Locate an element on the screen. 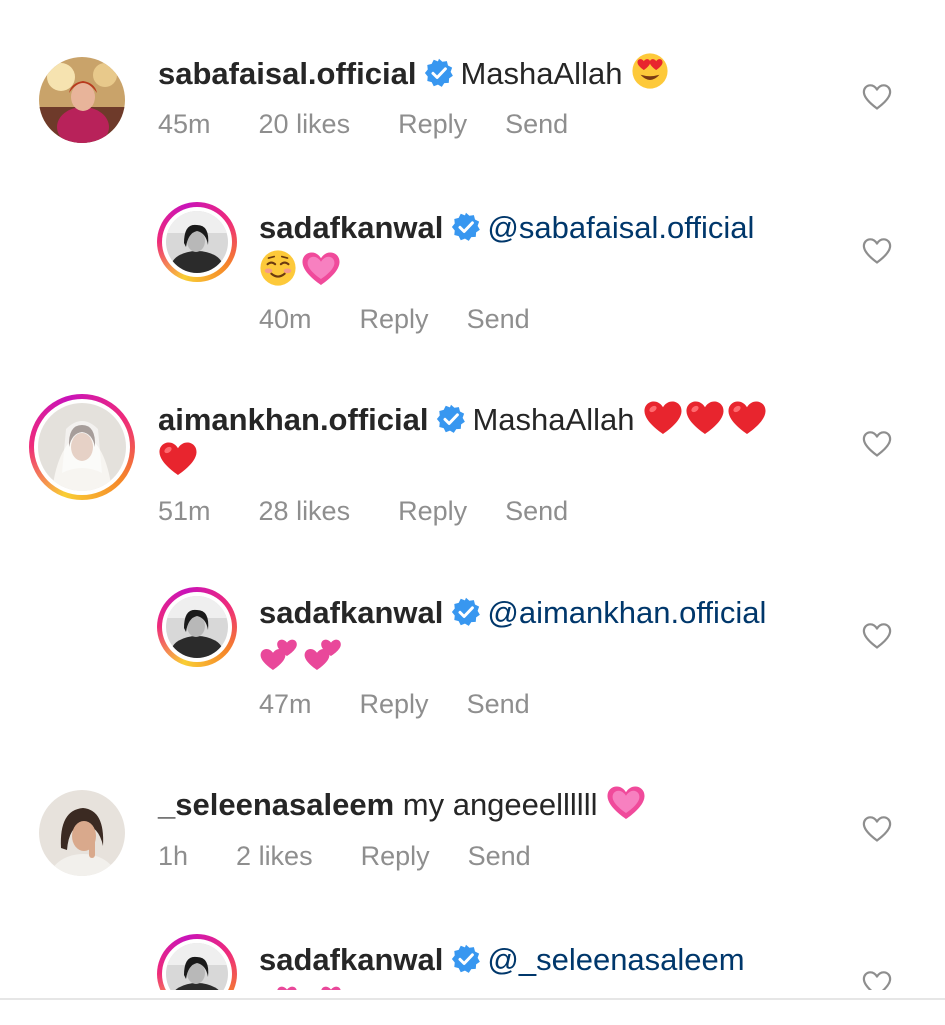  comment-meta: 45m 20 likes Reply Send is located at coordinates (387, 124).